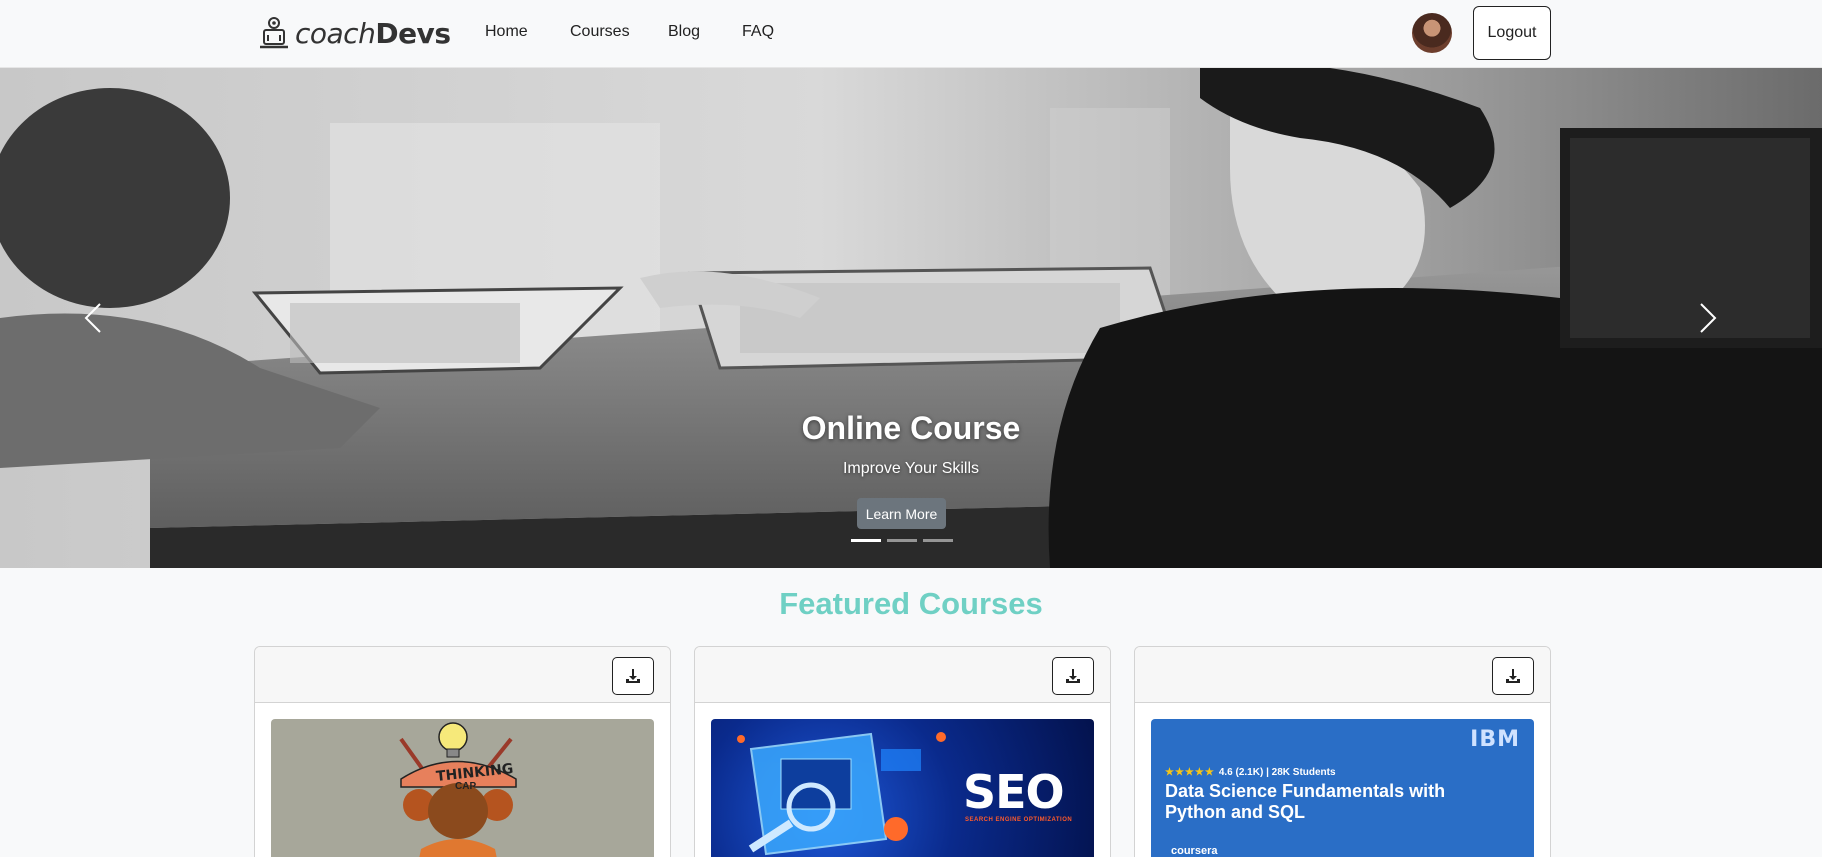 The width and height of the screenshot is (1822, 857). What do you see at coordinates (1432, 33) in the screenshot?
I see `user-avatar` at bounding box center [1432, 33].